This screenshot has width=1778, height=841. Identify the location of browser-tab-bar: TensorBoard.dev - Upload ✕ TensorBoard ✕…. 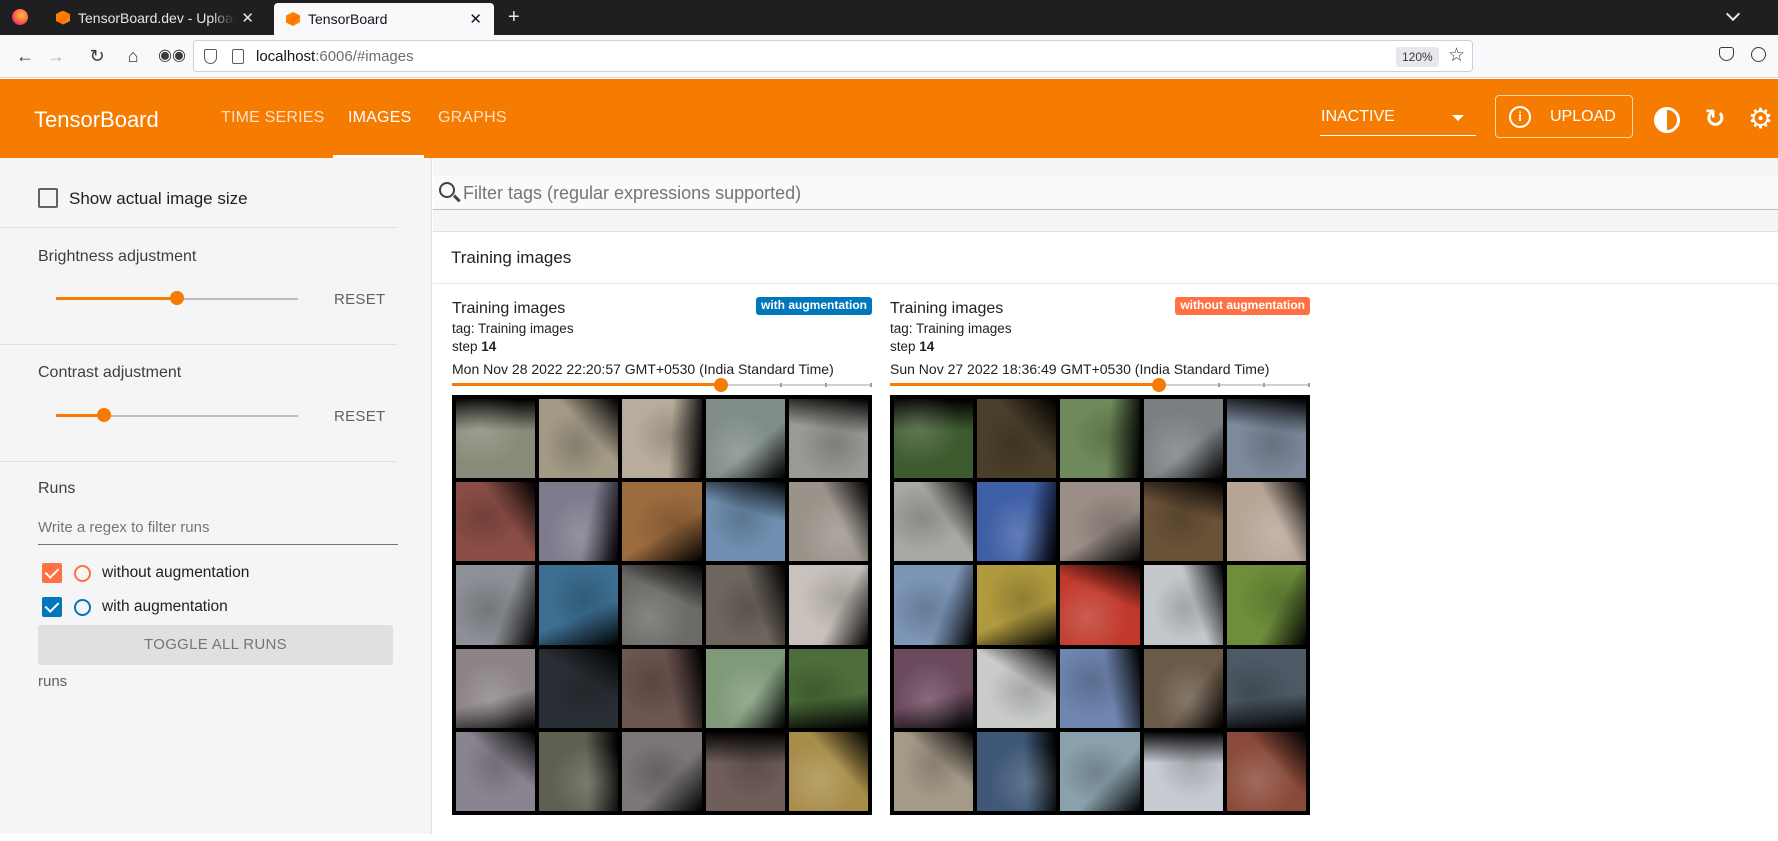
(889, 17).